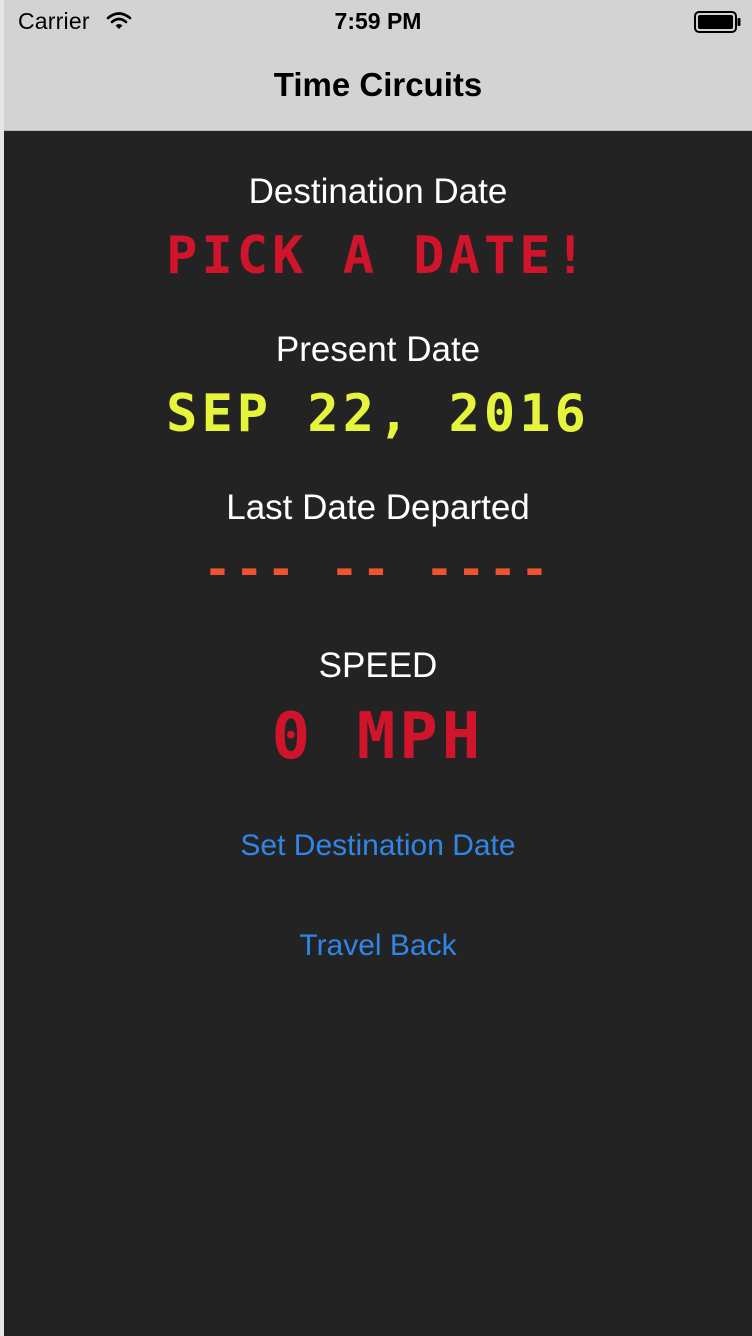 Image resolution: width=752 pixels, height=1336 pixels. What do you see at coordinates (378, 84) in the screenshot?
I see `page-title: Time Circuits` at bounding box center [378, 84].